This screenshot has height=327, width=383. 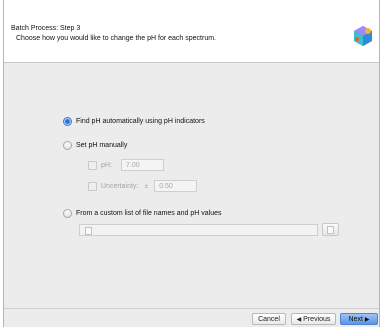 I want to click on footer-divider, so click(x=191, y=308).